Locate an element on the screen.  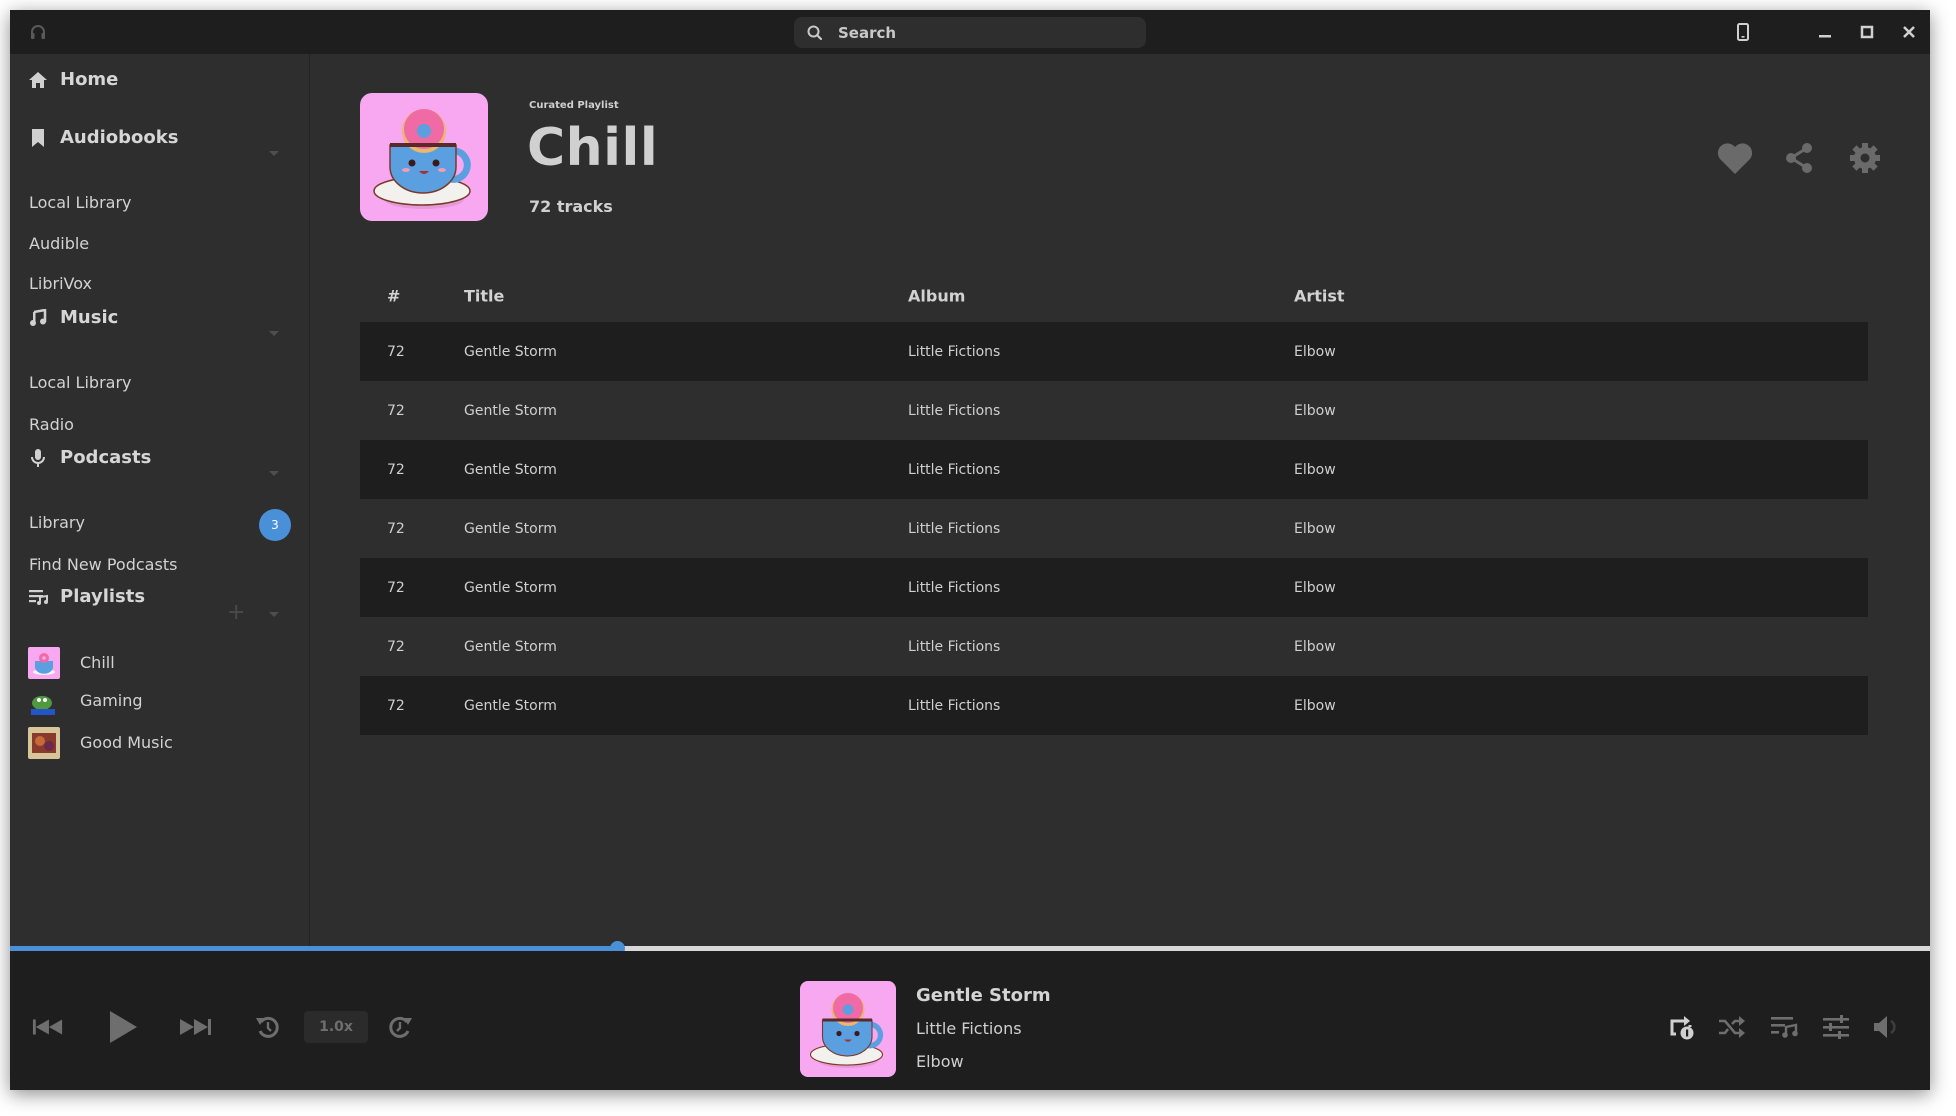
sidebar-item-audible: Audible is located at coordinates (59, 243).